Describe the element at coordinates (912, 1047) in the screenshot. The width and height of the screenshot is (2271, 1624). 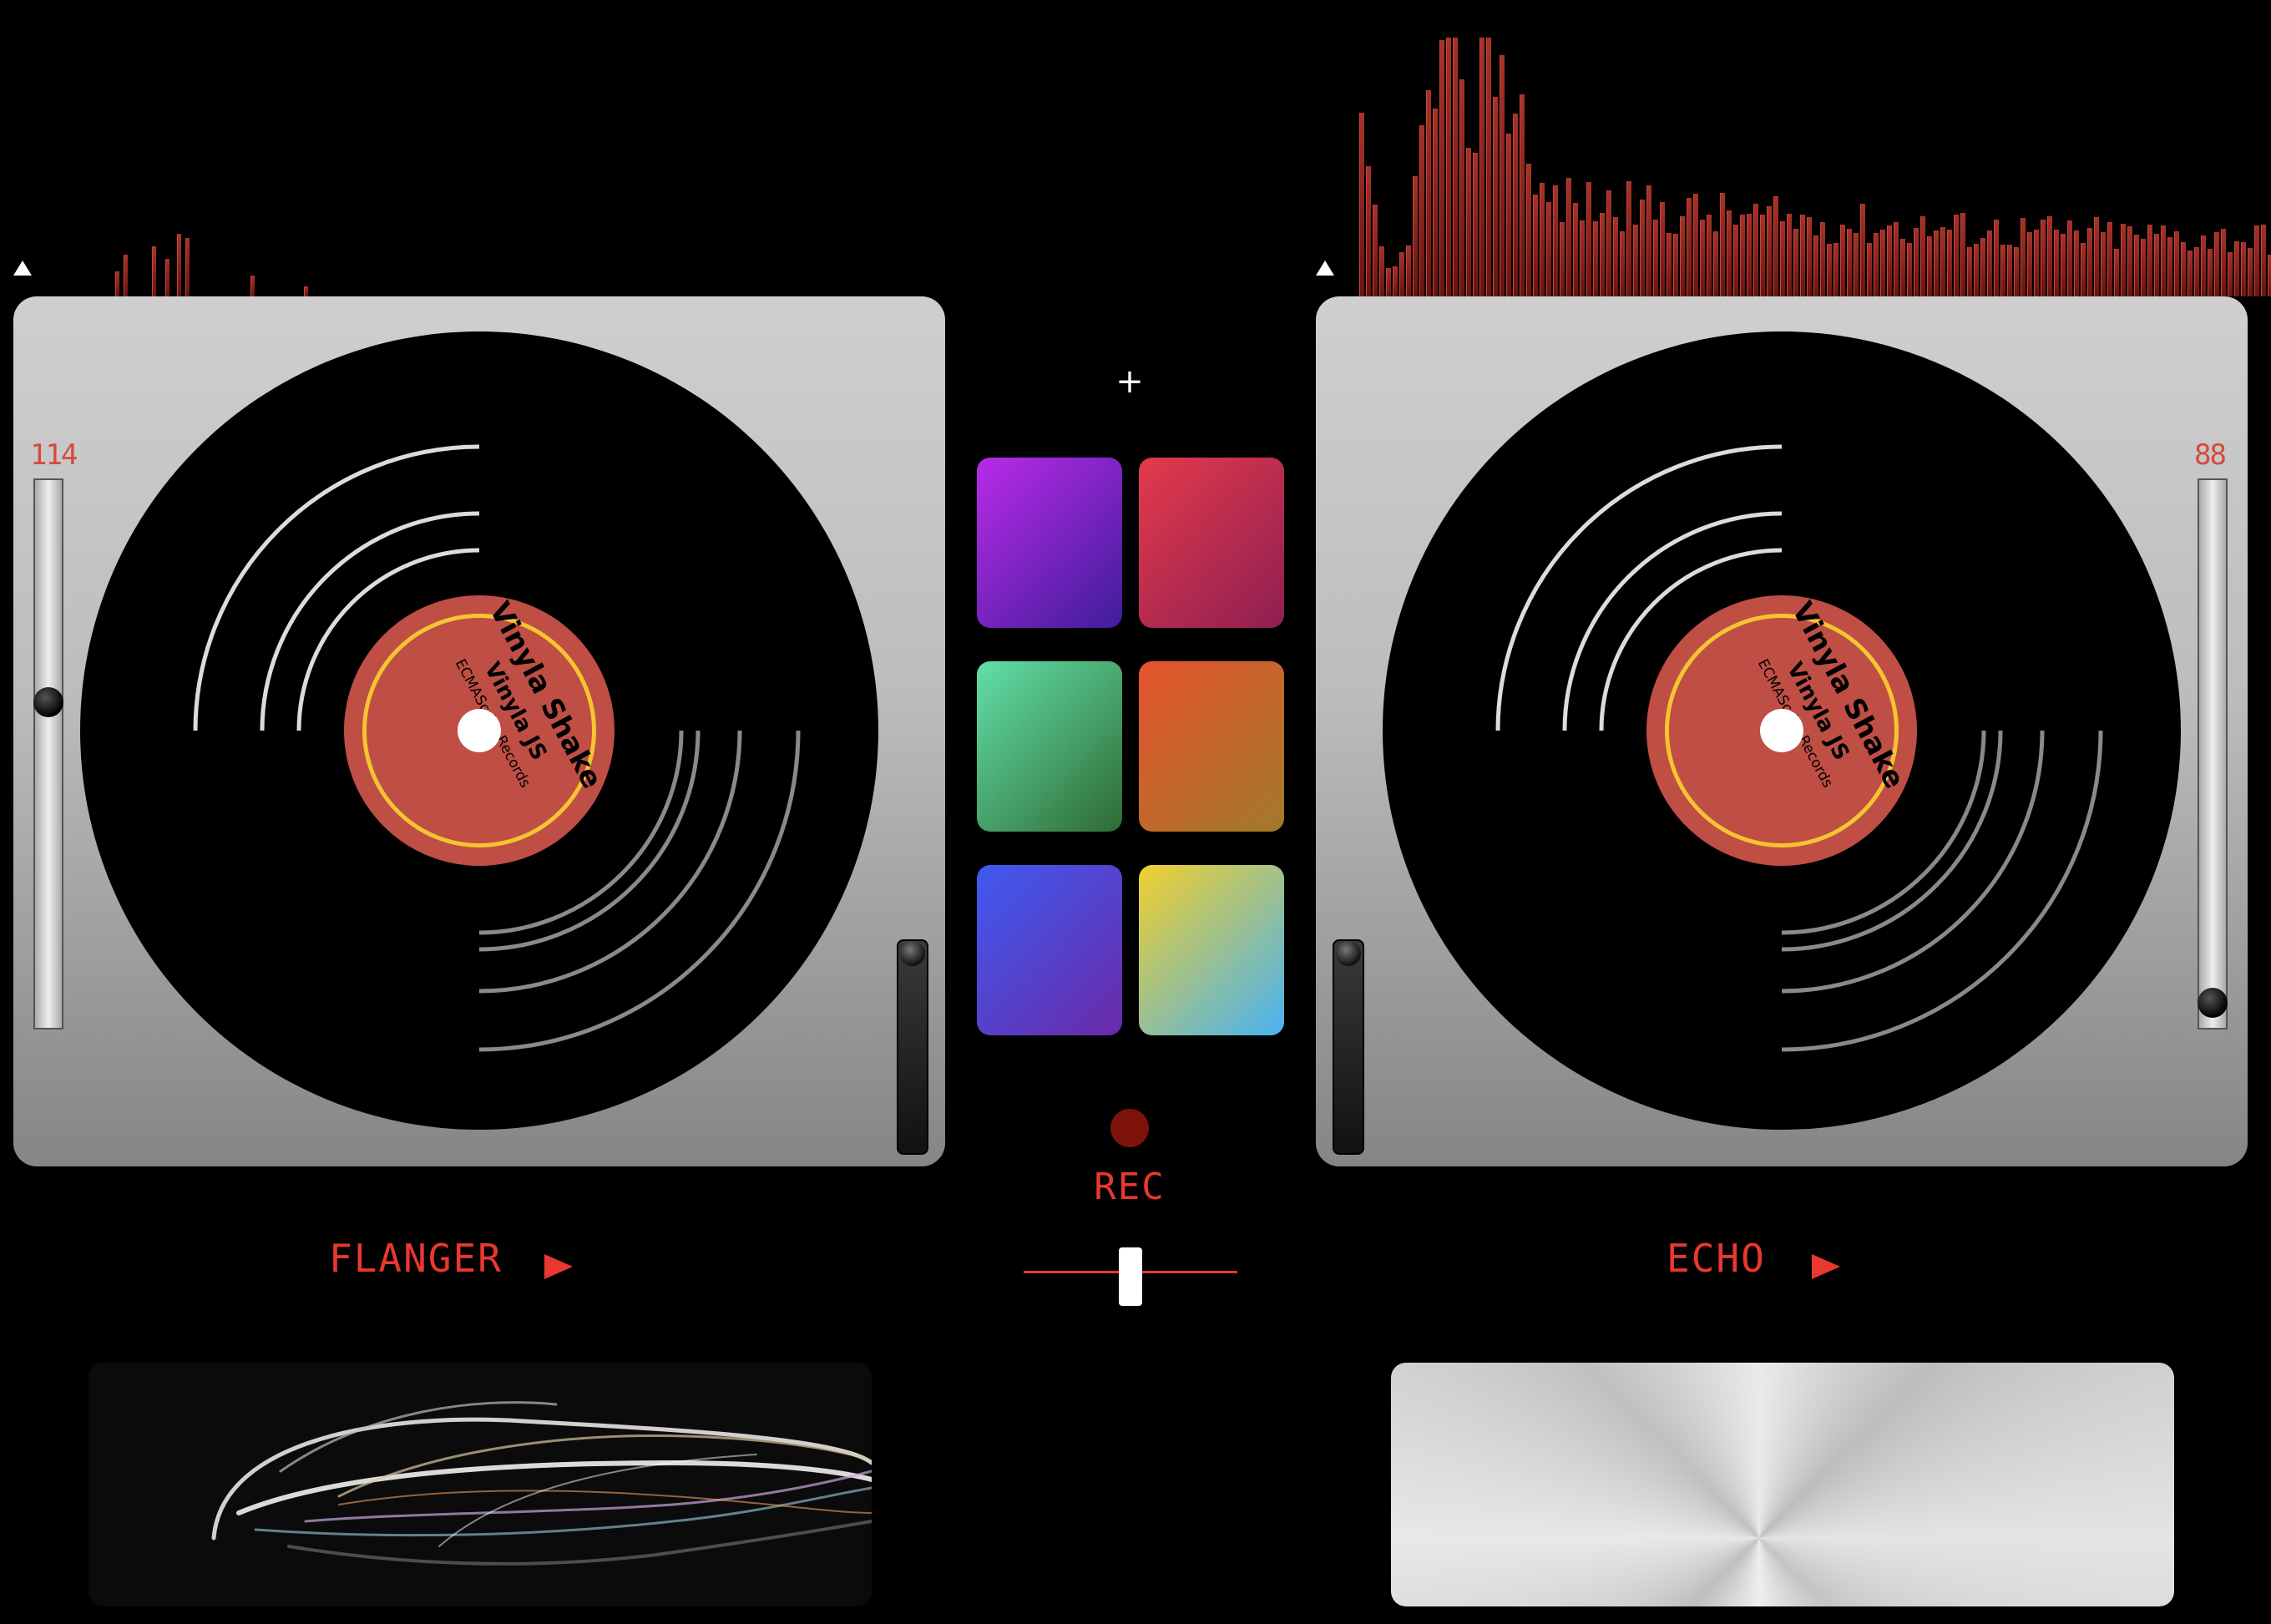
I see `volume-fader-left` at that location.